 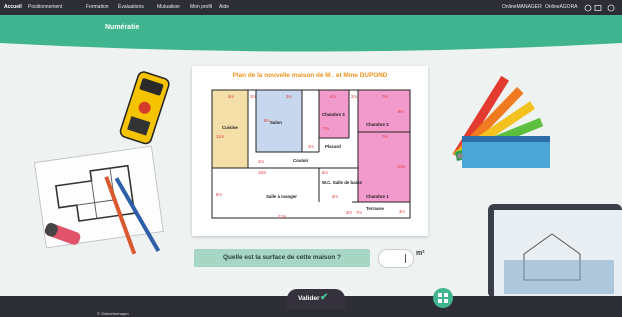 I want to click on room-couloir: Couloir, so click(x=301, y=160).